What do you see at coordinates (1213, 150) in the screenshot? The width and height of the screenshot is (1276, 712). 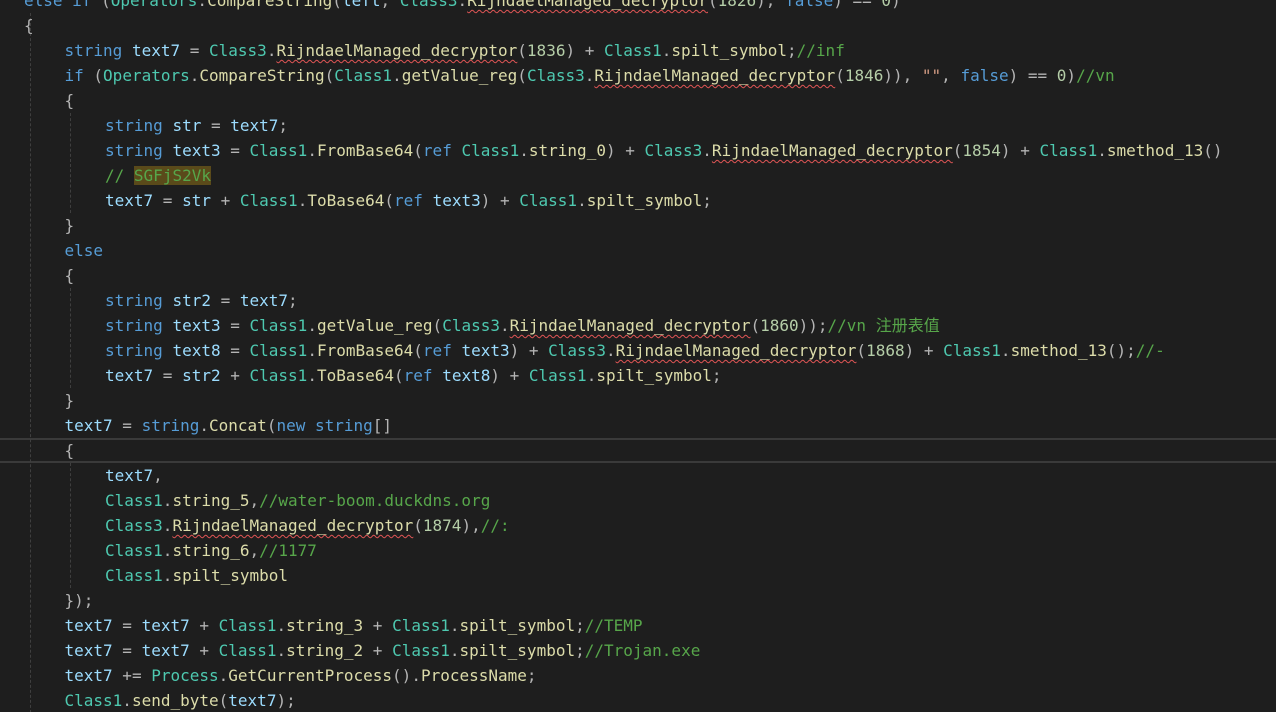 I see `code-token: ()` at bounding box center [1213, 150].